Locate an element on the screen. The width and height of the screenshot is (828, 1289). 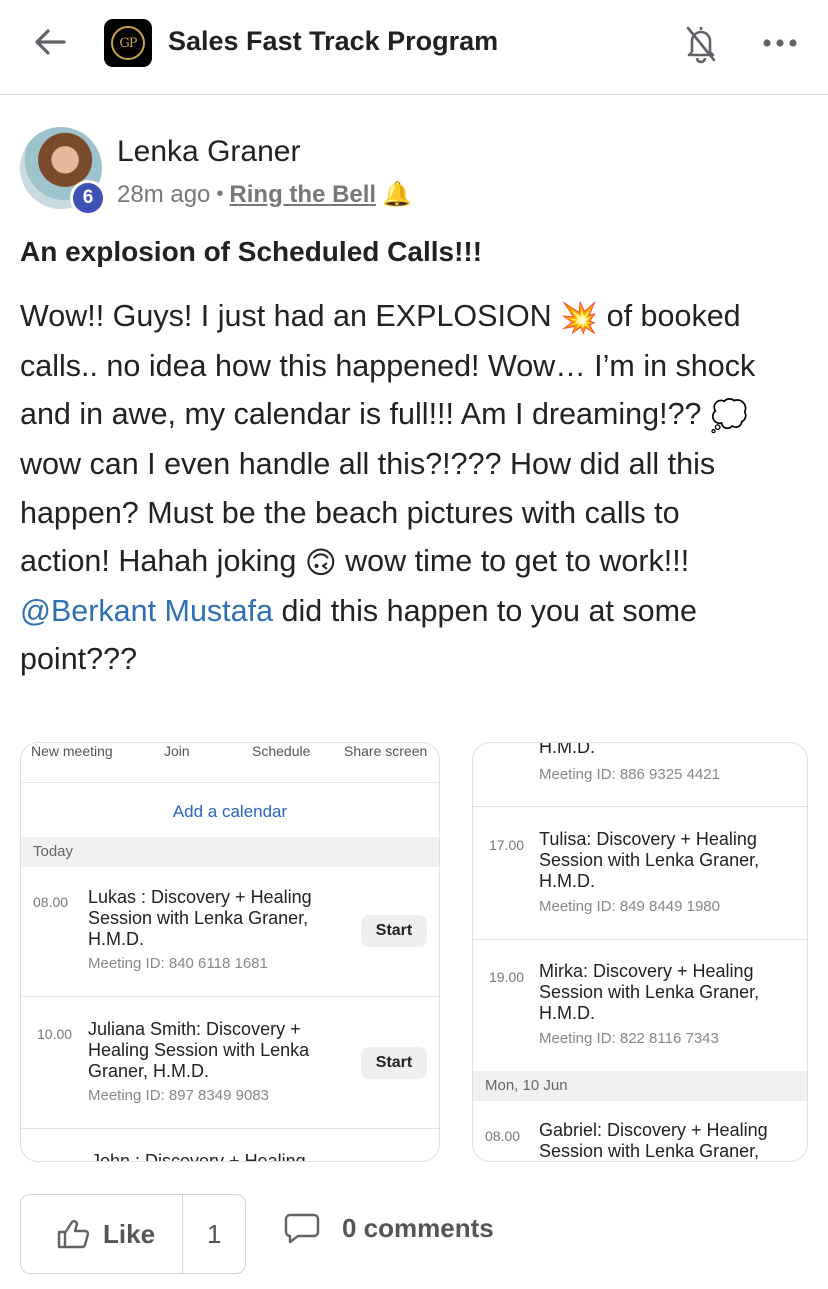
tab-share-screen: Share screen is located at coordinates (386, 751).